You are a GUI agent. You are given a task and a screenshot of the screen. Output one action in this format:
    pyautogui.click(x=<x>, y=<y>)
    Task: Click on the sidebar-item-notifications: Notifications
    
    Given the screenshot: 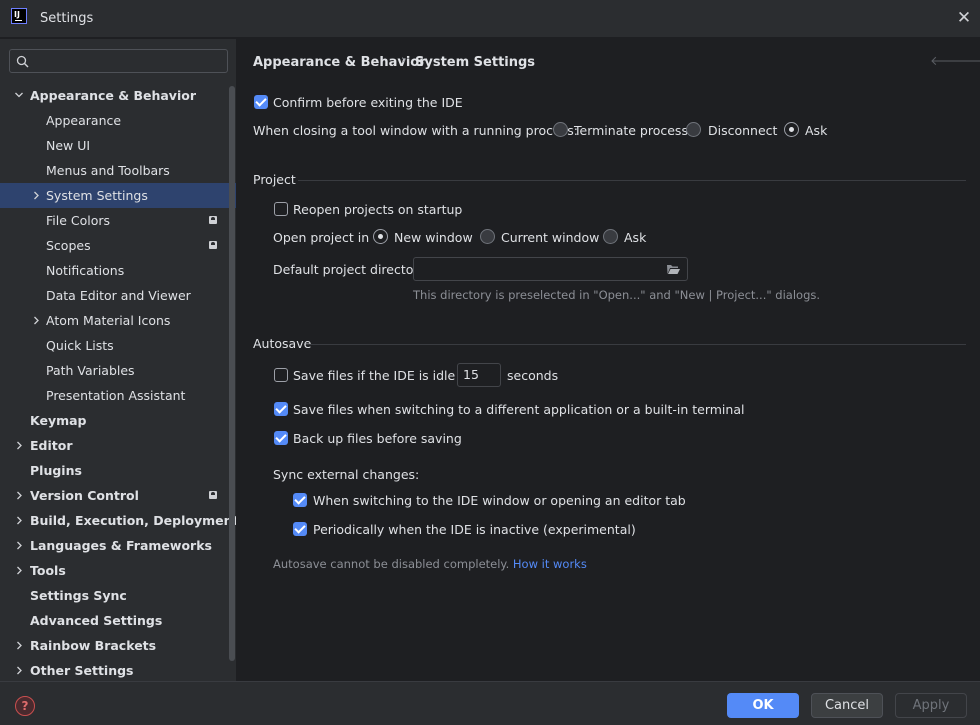 What is the action you would take?
    pyautogui.click(x=118, y=270)
    